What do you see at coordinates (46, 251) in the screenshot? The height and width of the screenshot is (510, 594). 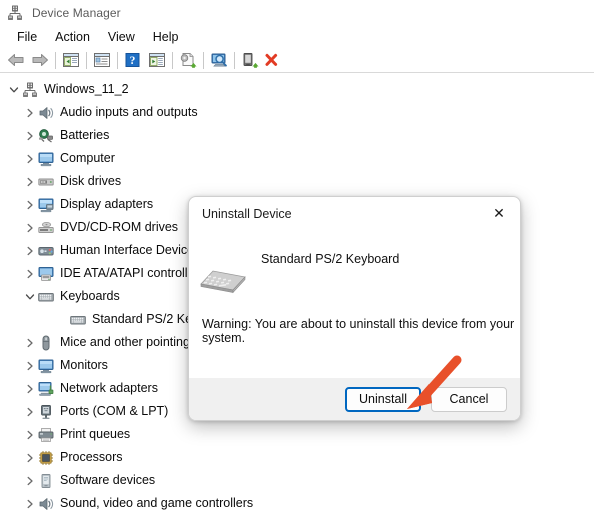 I see `hid-icon` at bounding box center [46, 251].